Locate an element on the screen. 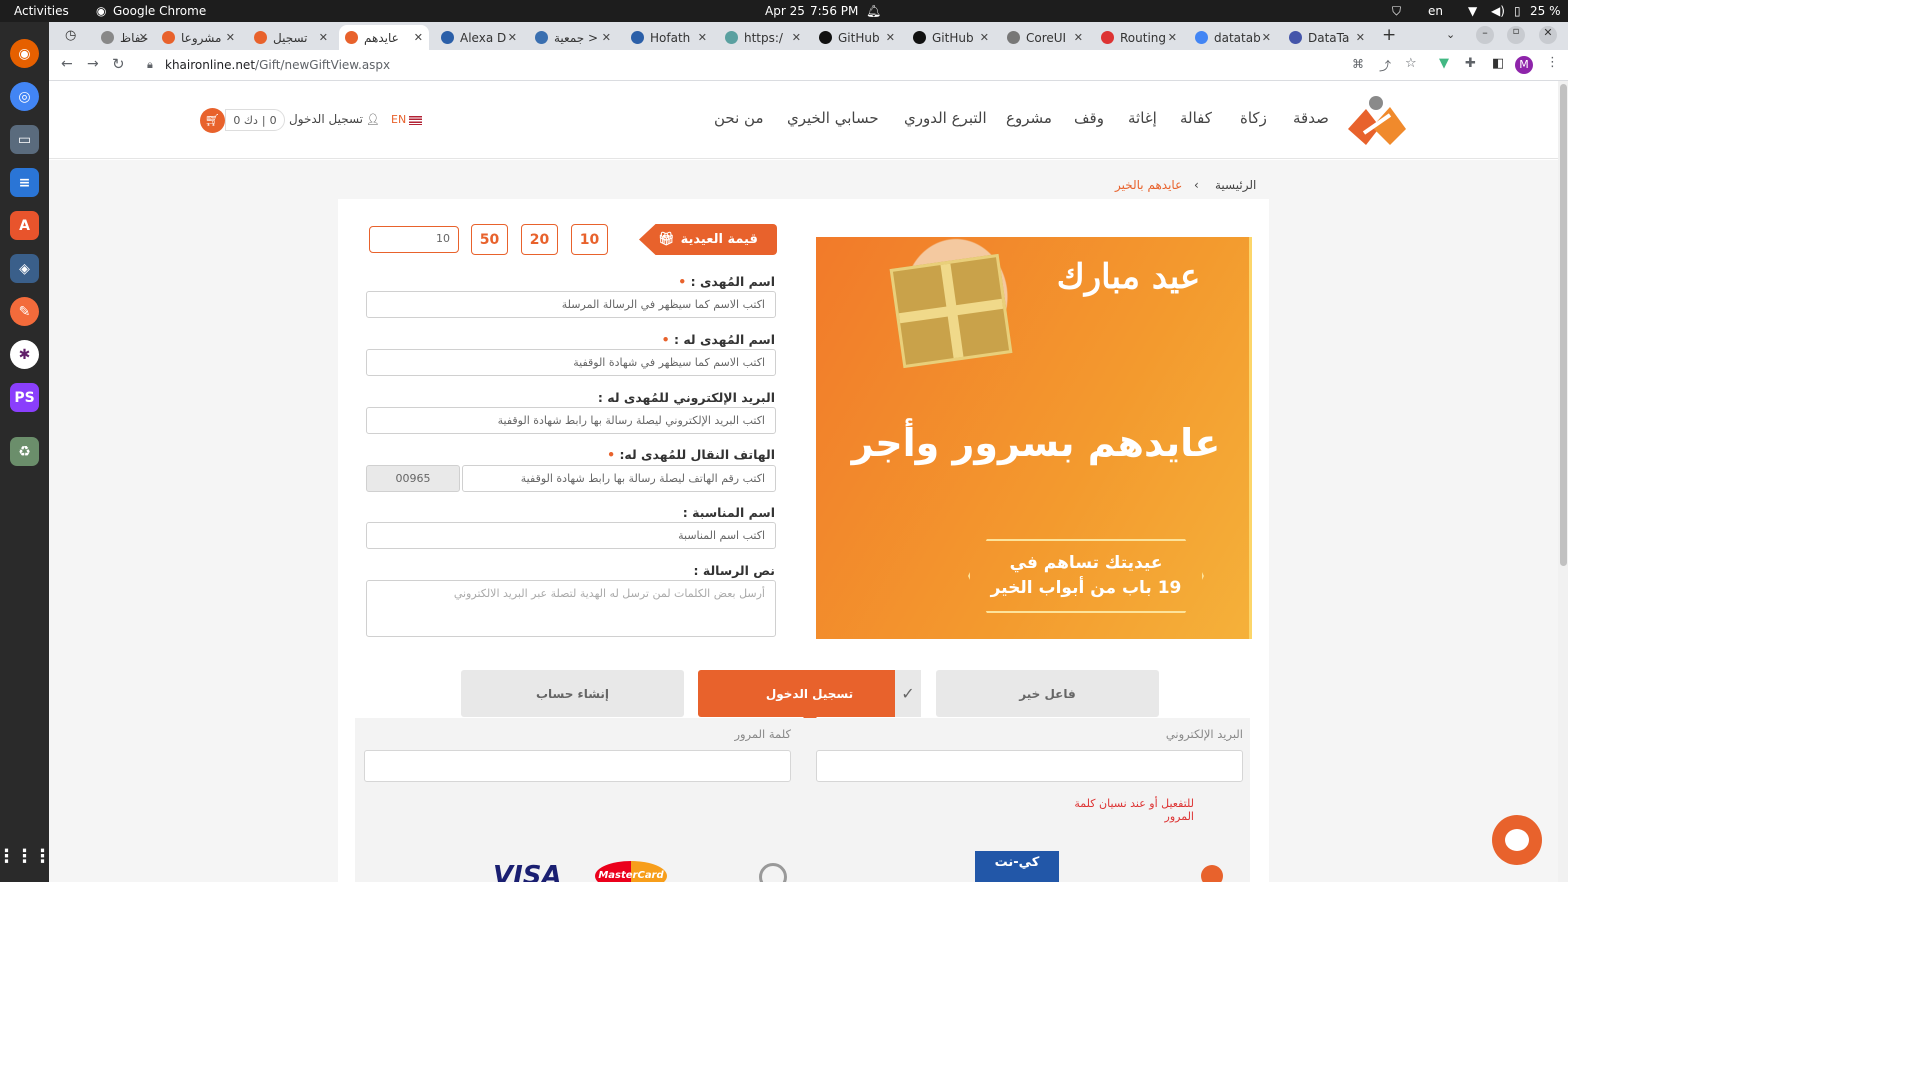  page-scrollbar-thumb is located at coordinates (1563, 325).